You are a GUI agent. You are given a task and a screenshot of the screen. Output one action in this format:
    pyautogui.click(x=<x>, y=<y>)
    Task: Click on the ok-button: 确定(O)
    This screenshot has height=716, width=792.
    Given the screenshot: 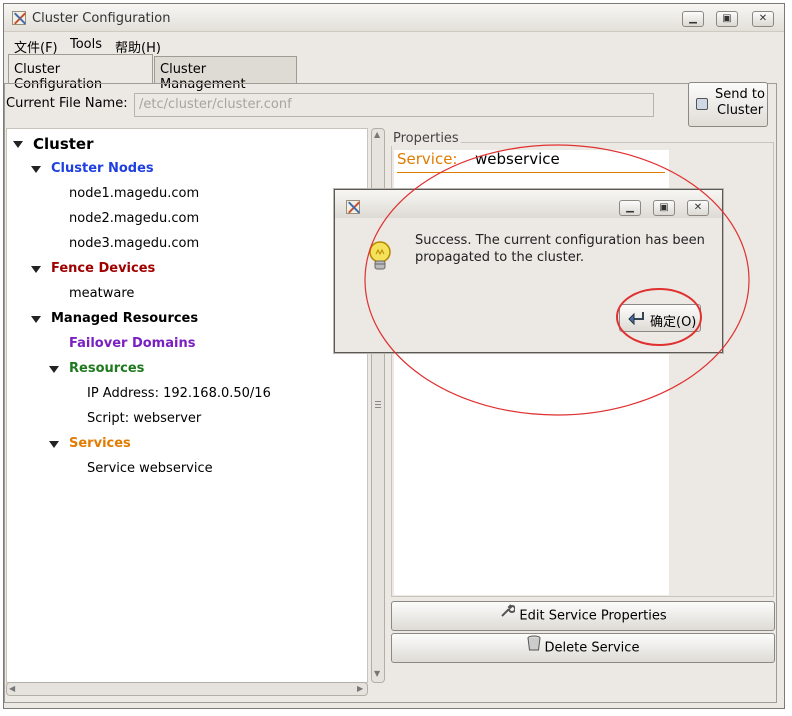 What is the action you would take?
    pyautogui.click(x=660, y=318)
    